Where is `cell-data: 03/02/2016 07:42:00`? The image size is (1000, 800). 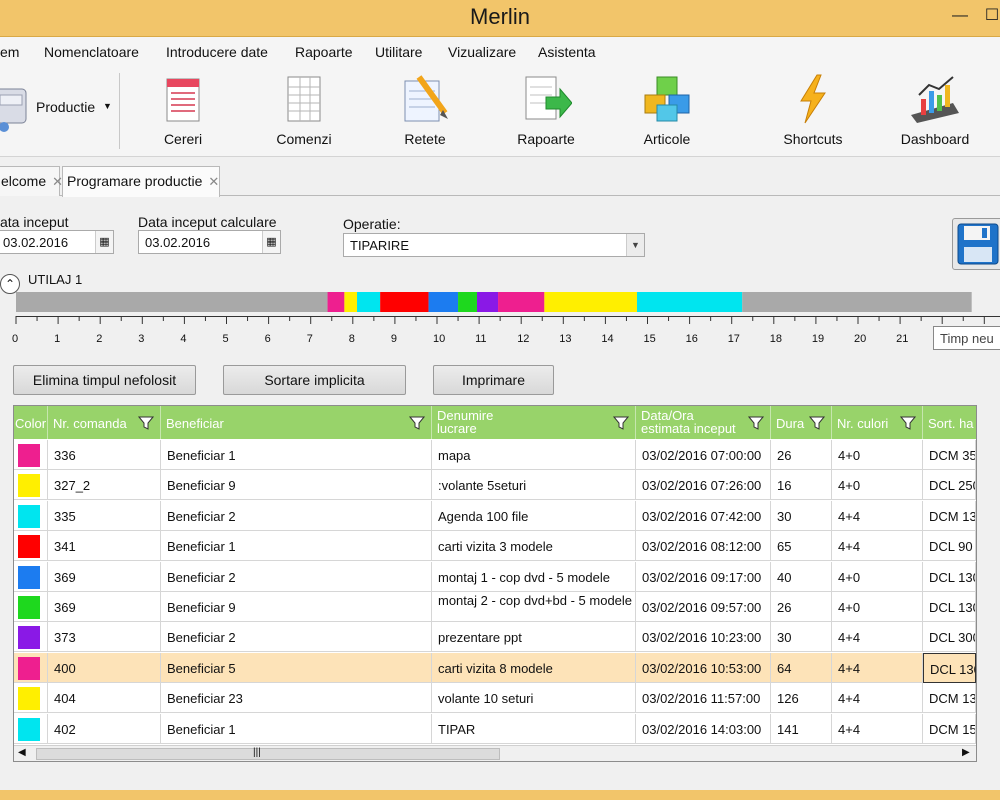 cell-data: 03/02/2016 07:42:00 is located at coordinates (703, 515).